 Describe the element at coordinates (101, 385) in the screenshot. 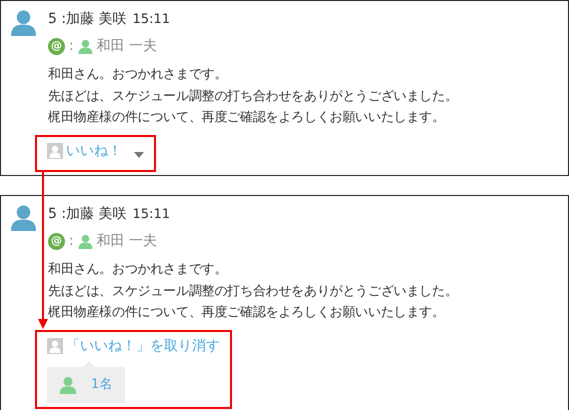

I see `like-count: 1名` at that location.